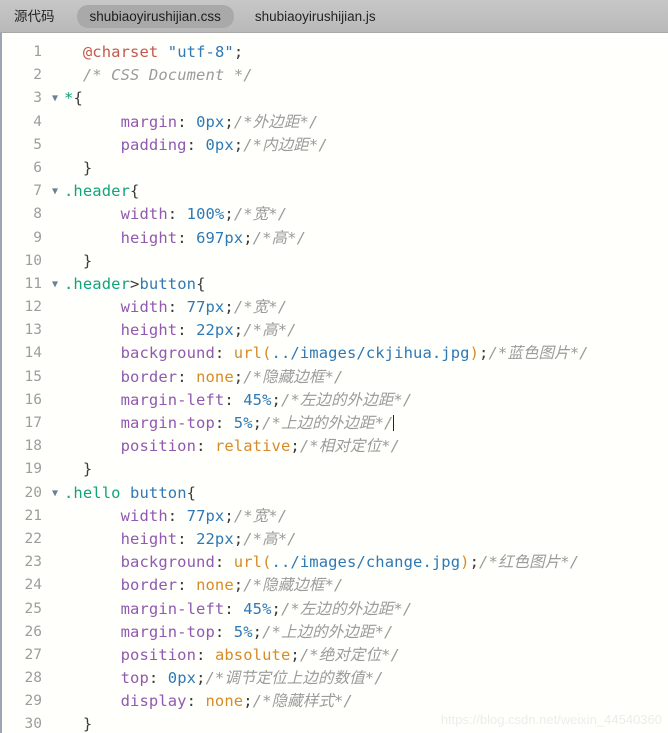 Image resolution: width=668 pixels, height=733 pixels. I want to click on token-kw: relative, so click(252, 446).